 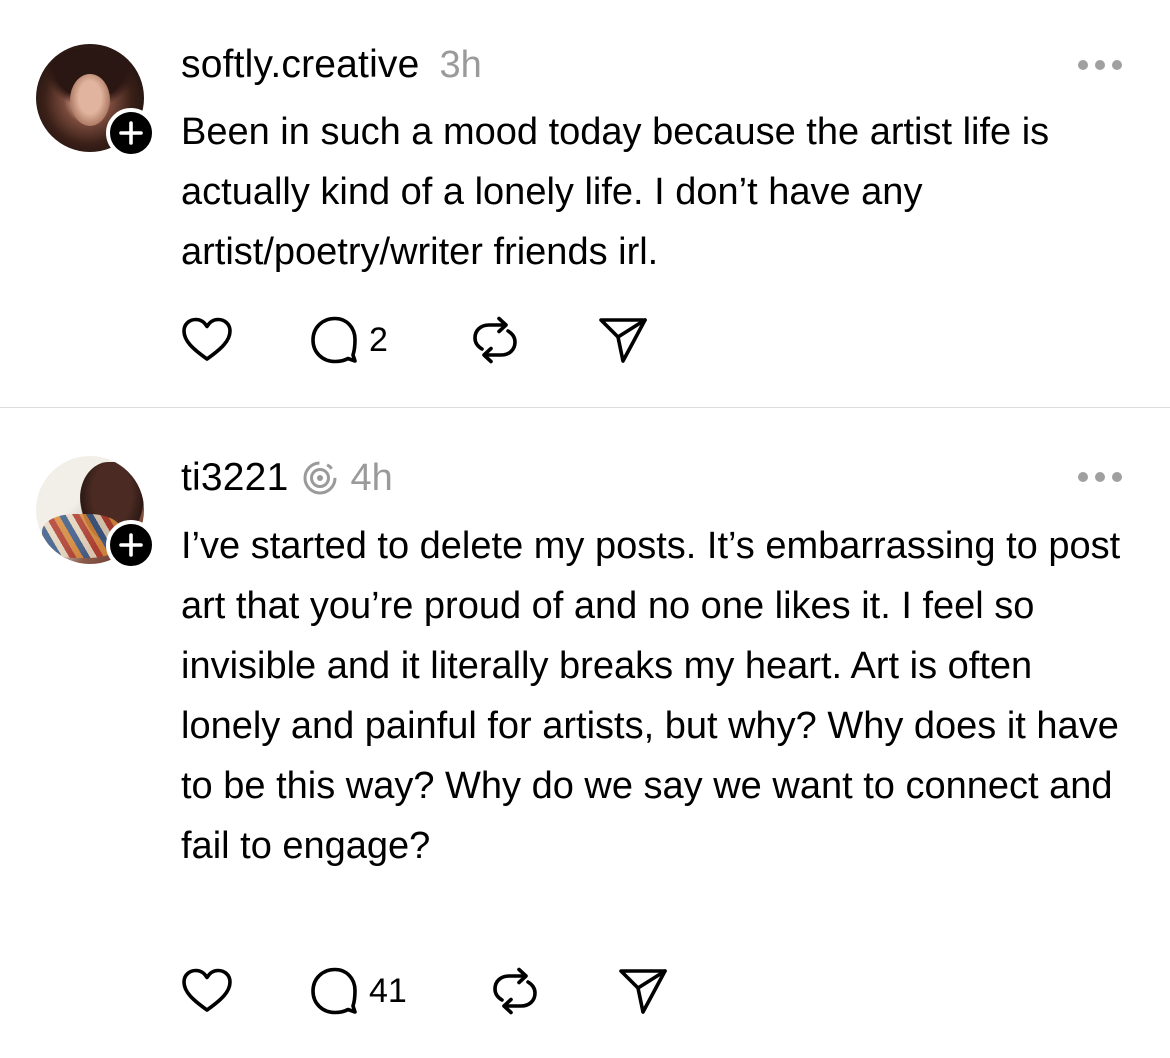 I want to click on reply-button: 2, so click(x=389, y=340).